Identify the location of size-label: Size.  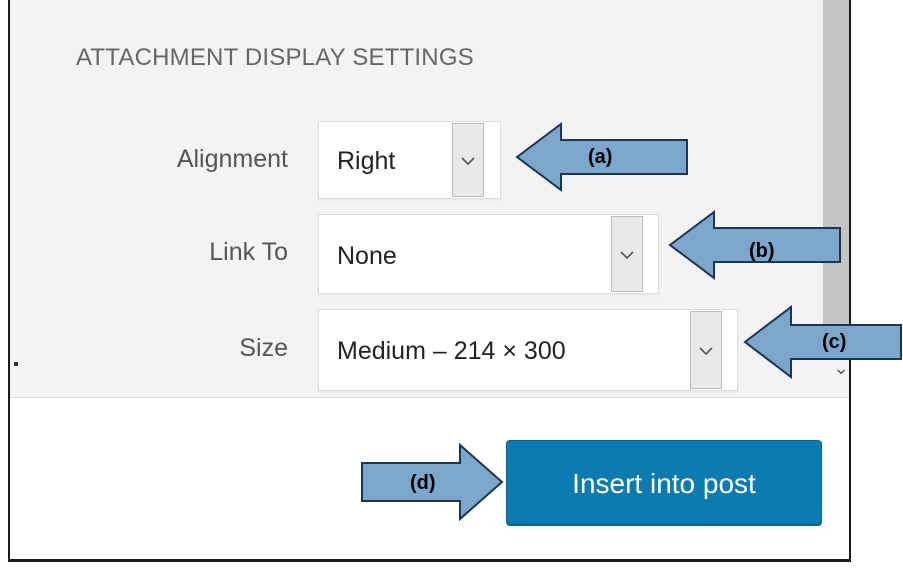
(263, 348).